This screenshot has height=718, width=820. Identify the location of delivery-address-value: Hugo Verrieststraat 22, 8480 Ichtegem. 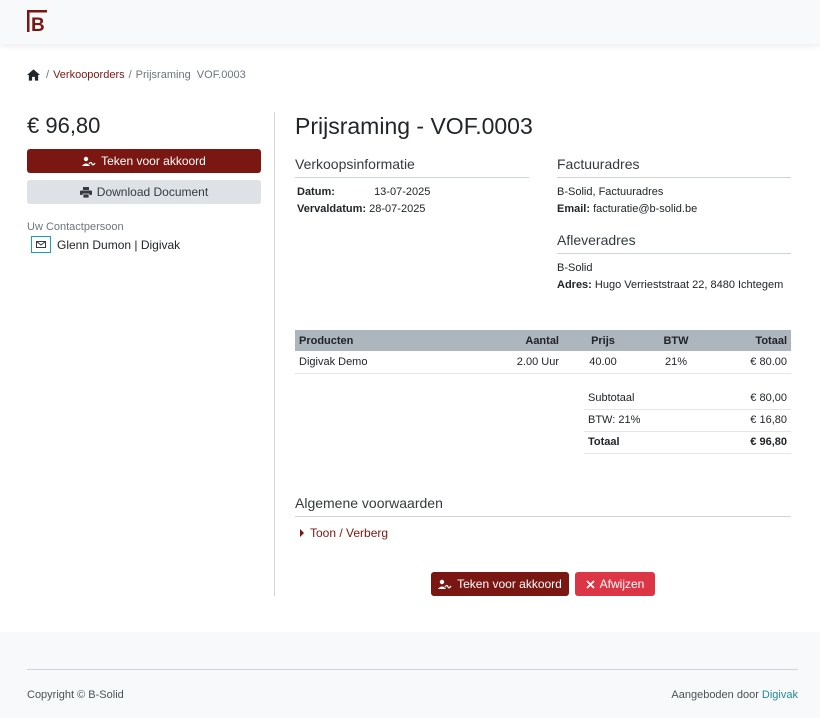
(689, 285).